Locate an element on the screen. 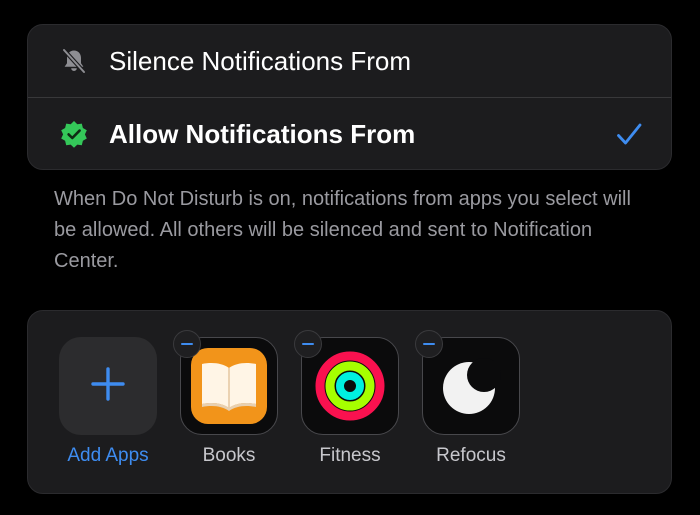 Image resolution: width=700 pixels, height=515 pixels. bell-slash-icon is located at coordinates (74, 61).